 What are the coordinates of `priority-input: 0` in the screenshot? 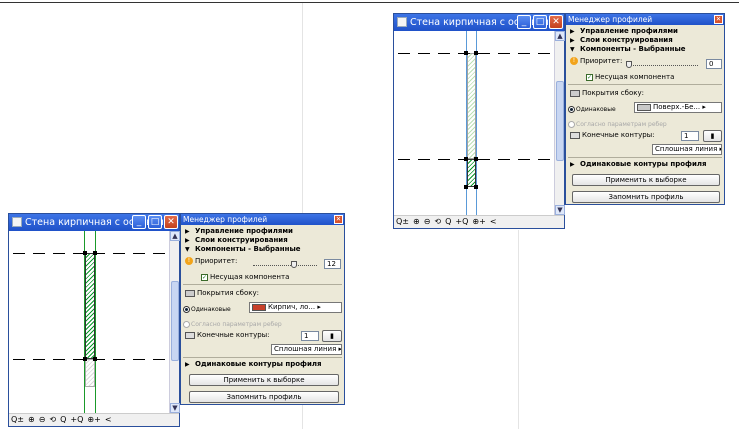 It's located at (714, 64).